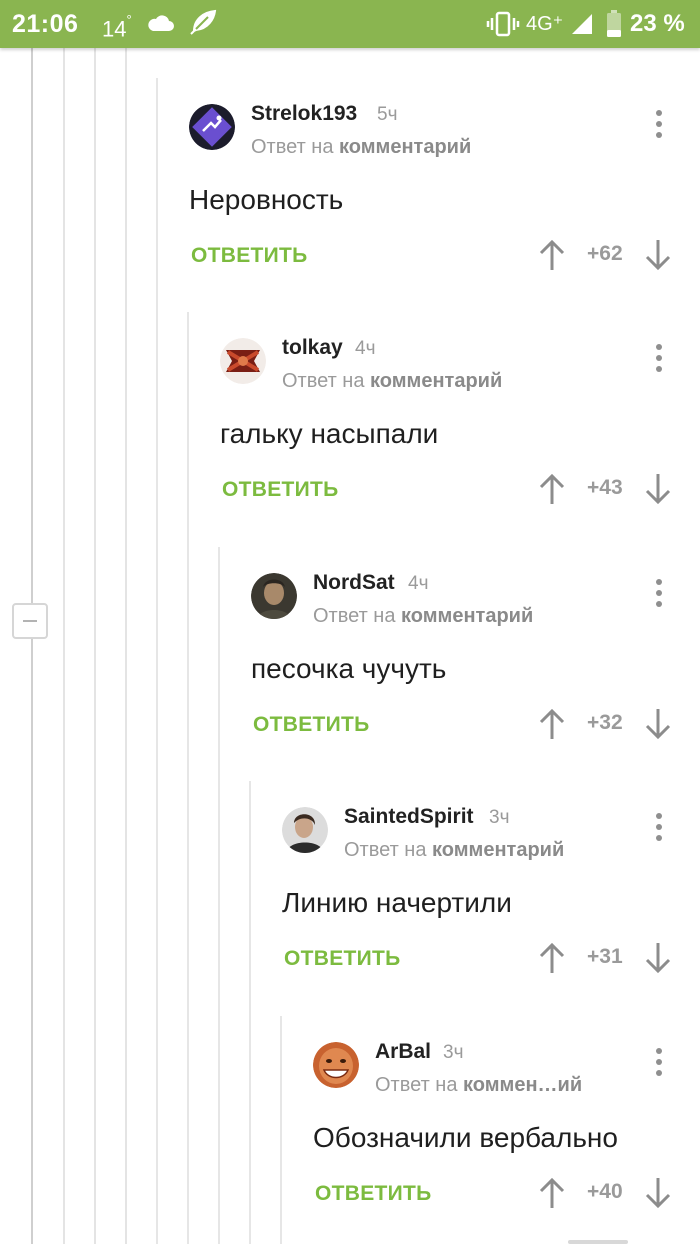 The height and width of the screenshot is (1250, 700). Describe the element at coordinates (409, 817) in the screenshot. I see `comment-author: SaintedSpirit` at that location.